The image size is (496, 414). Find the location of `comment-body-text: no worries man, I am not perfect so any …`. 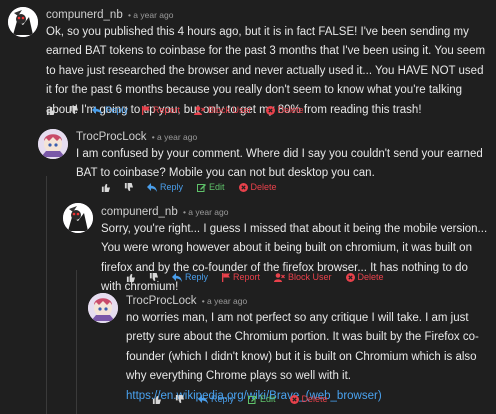

comment-body-text: no worries man, I am not perfect so any … is located at coordinates (302, 347).